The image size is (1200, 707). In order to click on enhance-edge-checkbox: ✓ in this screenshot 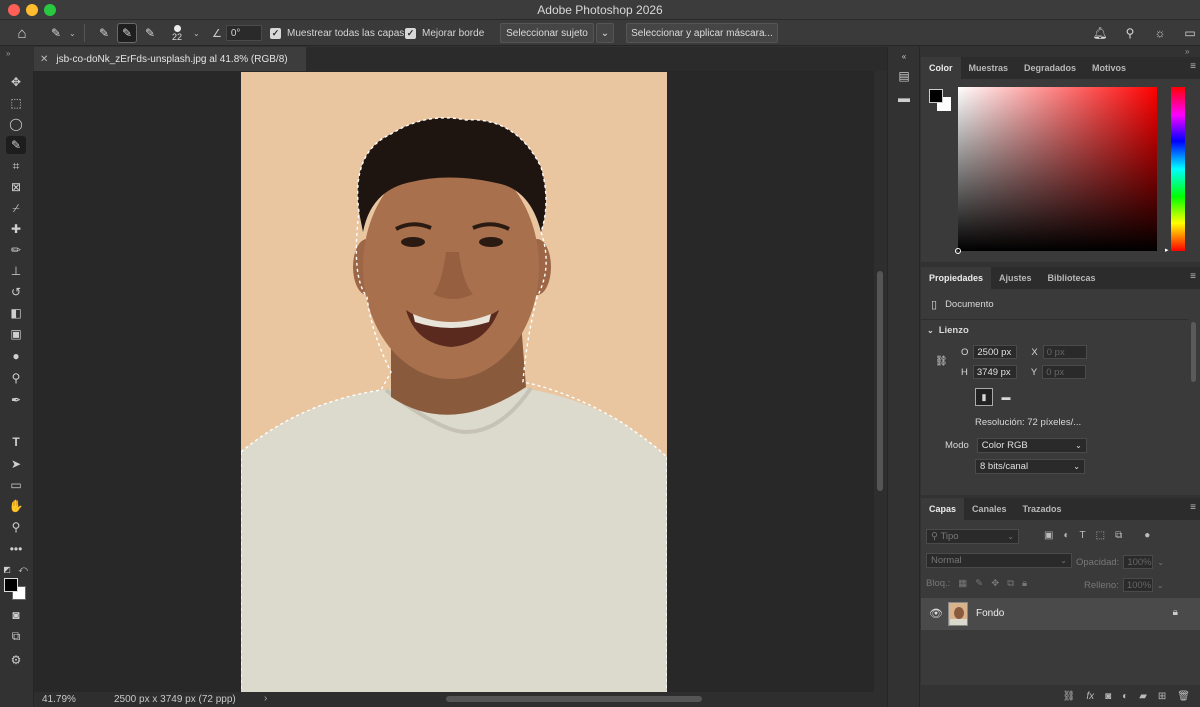, I will do `click(410, 33)`.